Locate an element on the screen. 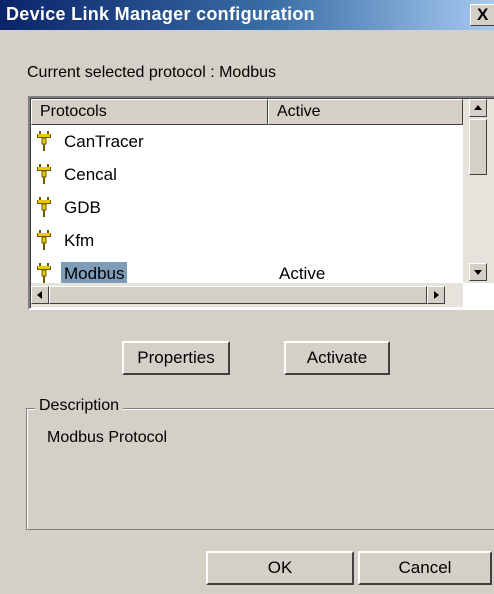  scroll-thumb is located at coordinates (478, 147).